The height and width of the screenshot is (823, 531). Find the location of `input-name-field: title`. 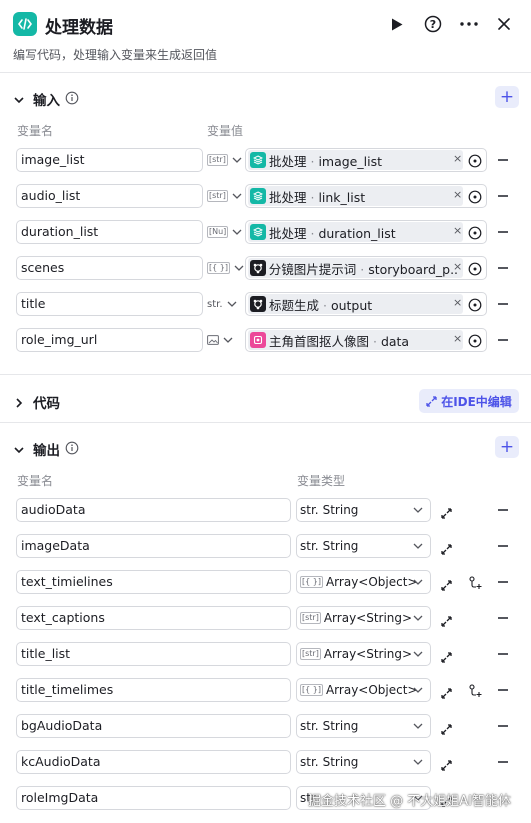

input-name-field: title is located at coordinates (109, 304).